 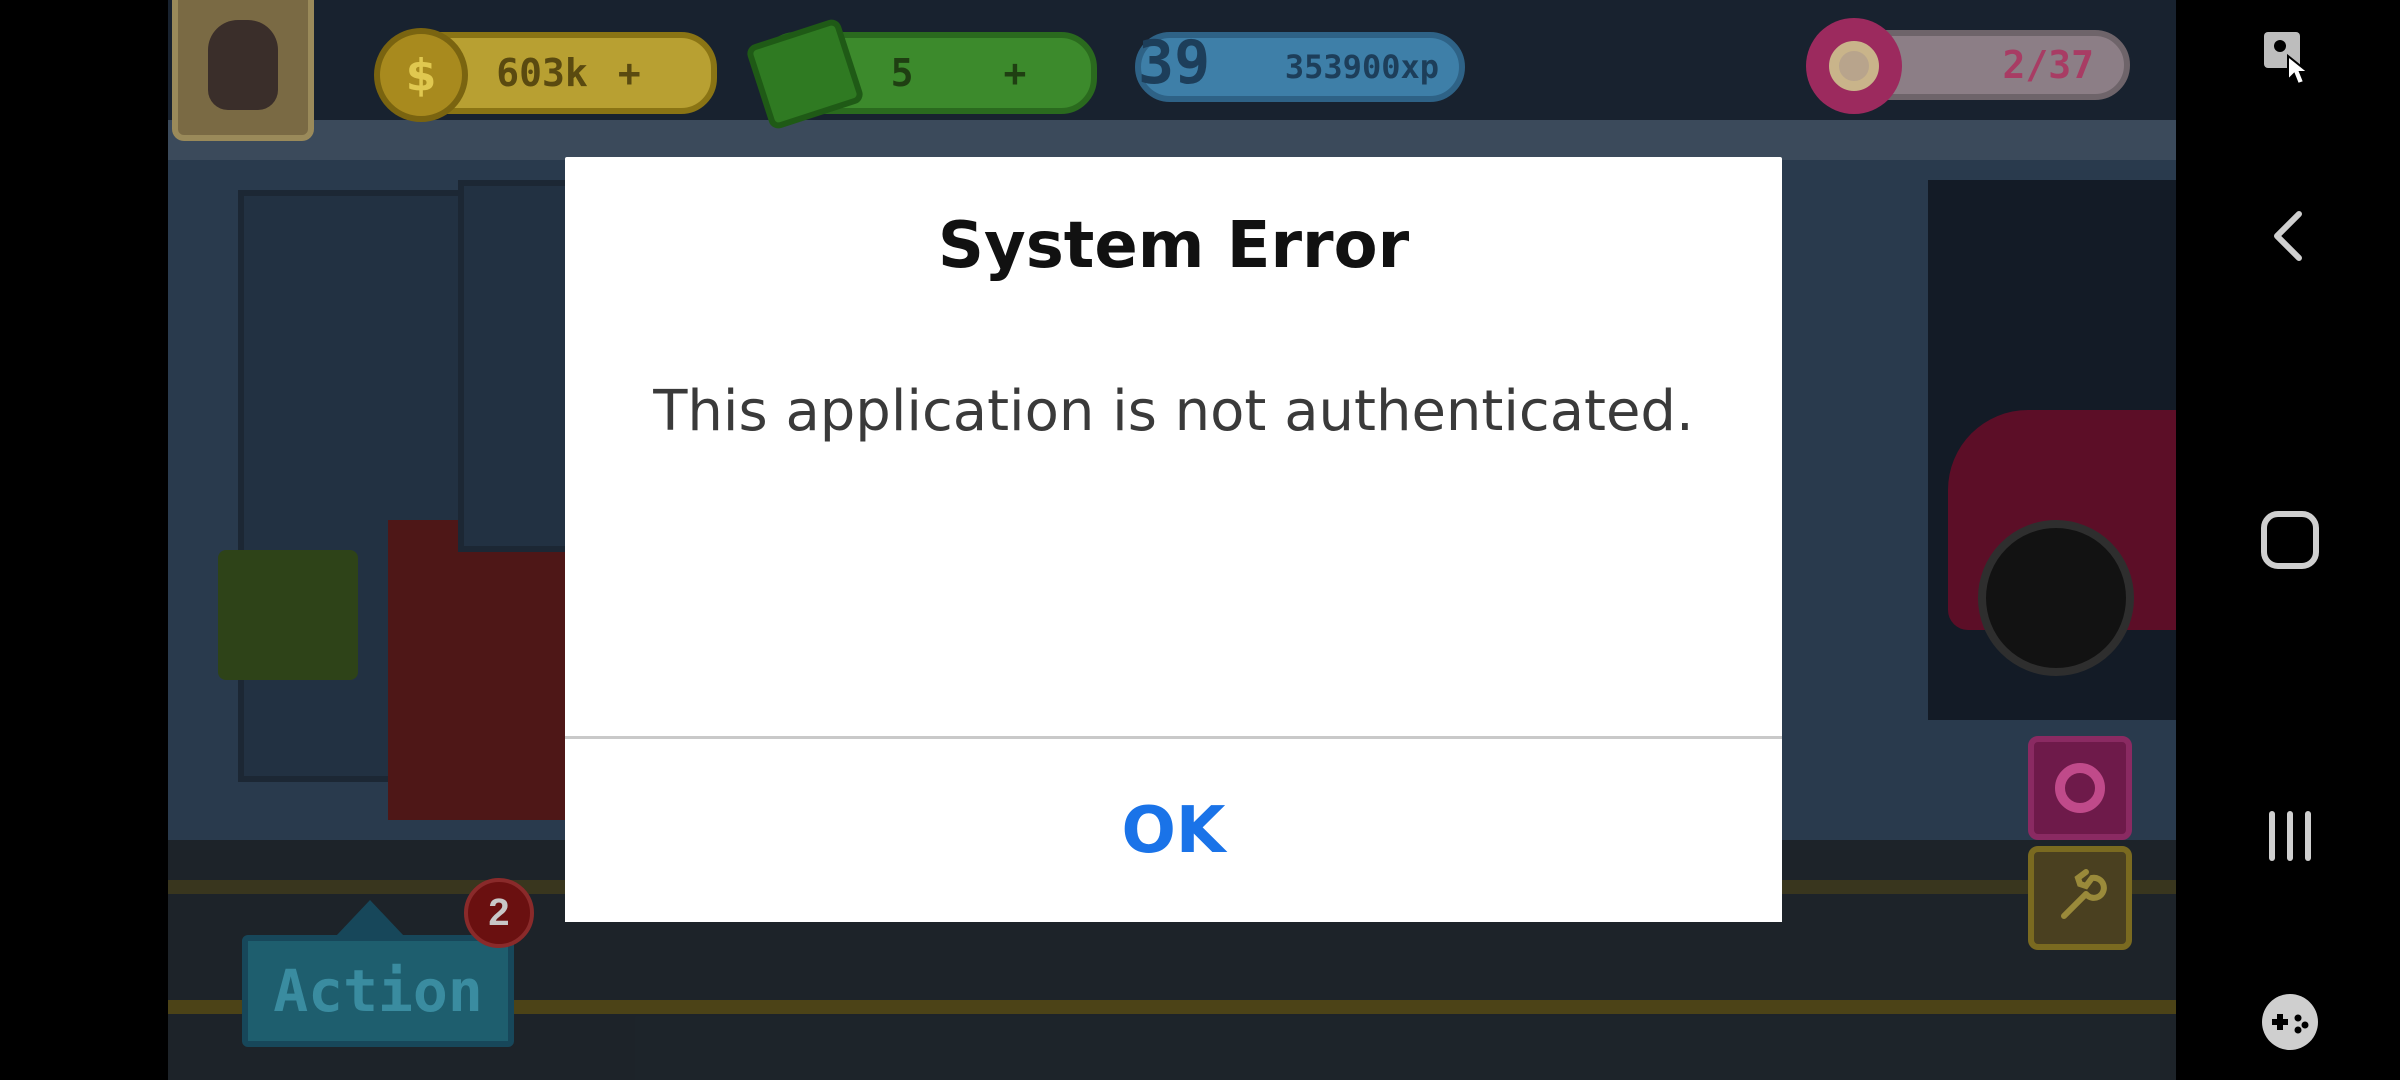 I want to click on action-button: Action, so click(x=378, y=991).